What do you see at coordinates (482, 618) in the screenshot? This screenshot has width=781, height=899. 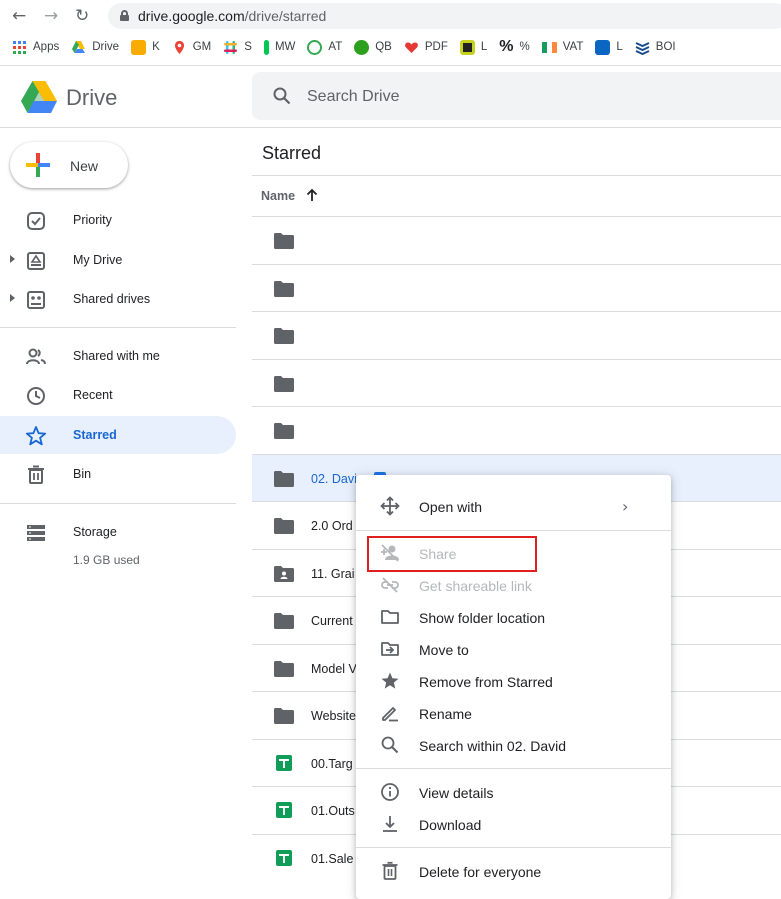 I see `menu-item-label: Show folder location` at bounding box center [482, 618].